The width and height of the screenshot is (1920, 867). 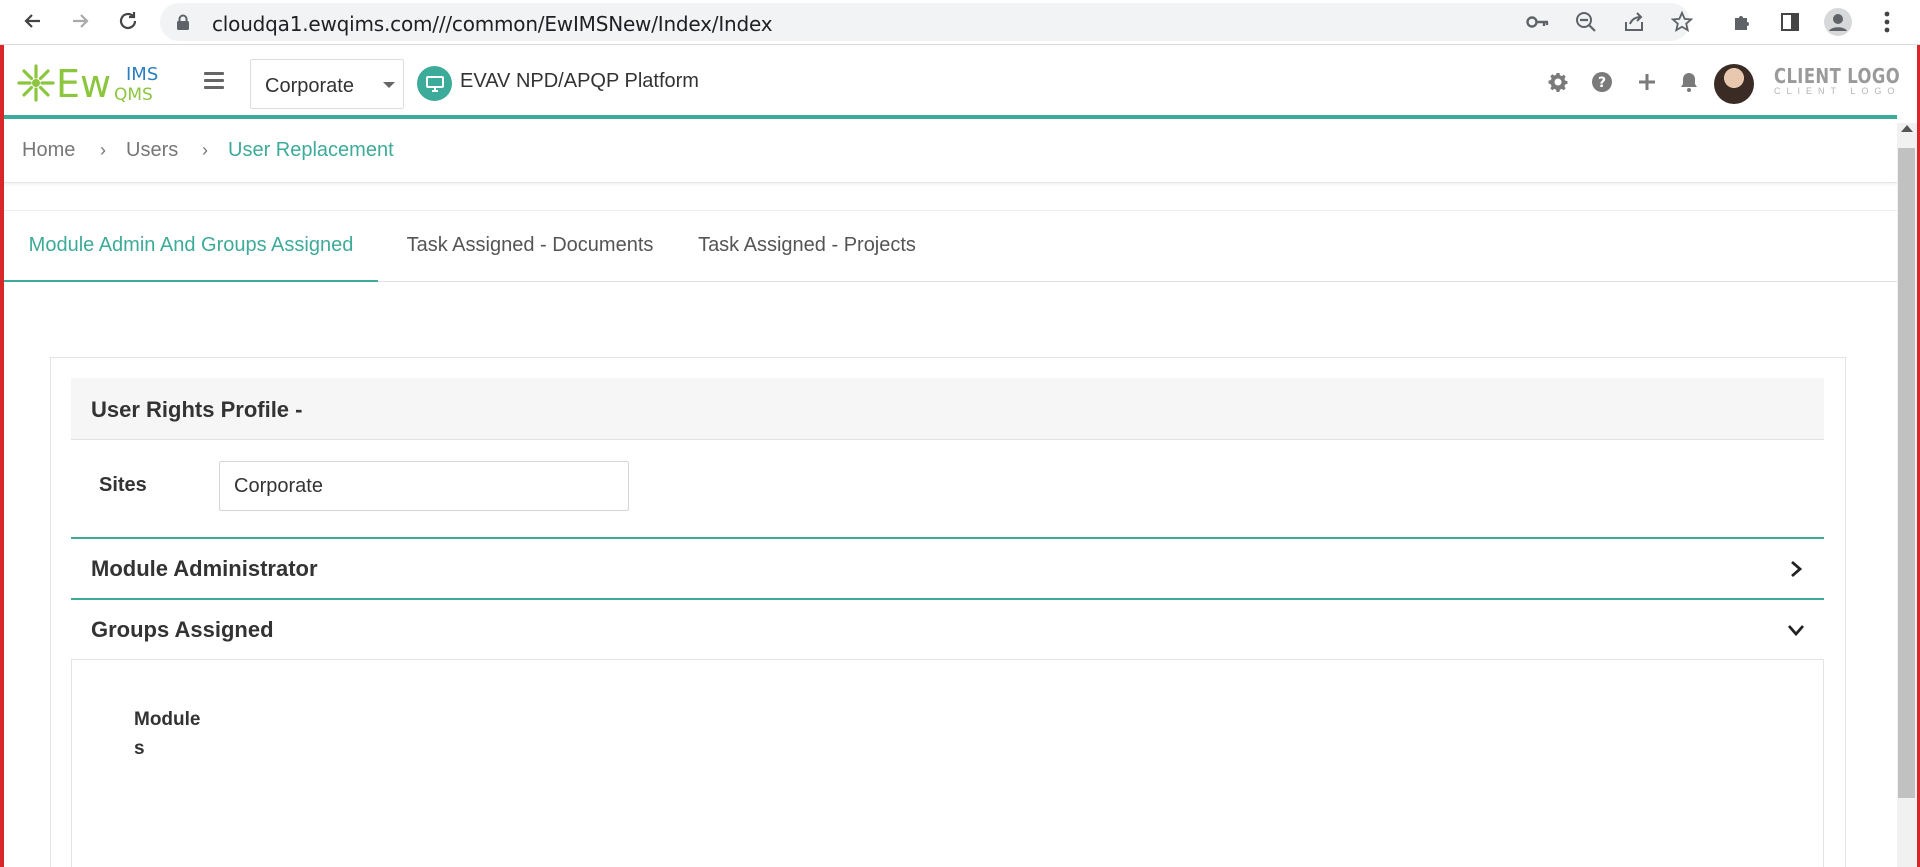 I want to click on share-icon, so click(x=1634, y=22).